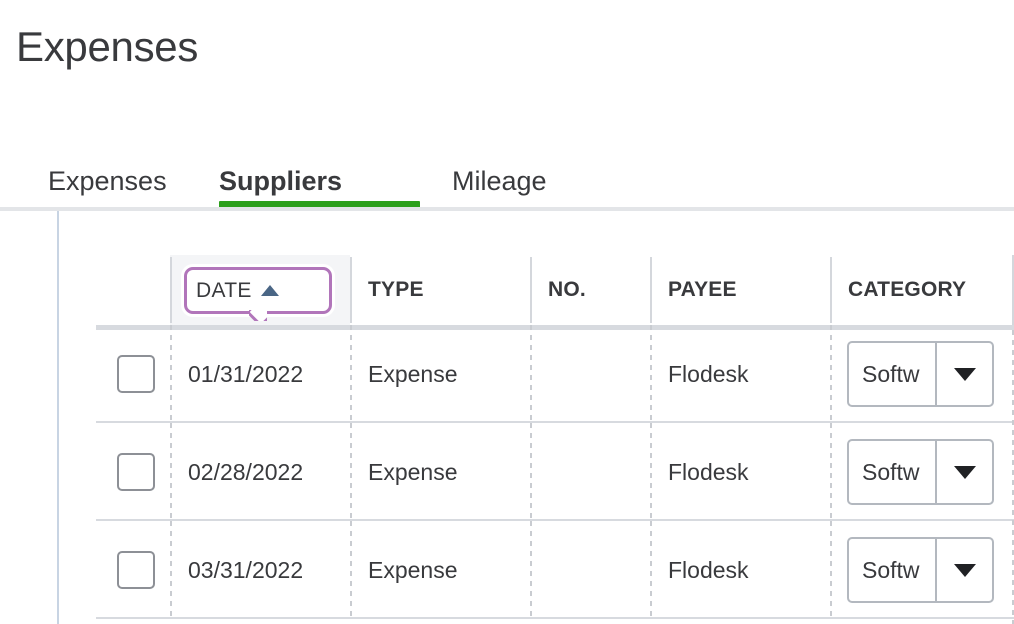 The image size is (1014, 624). What do you see at coordinates (590, 290) in the screenshot?
I see `header-cell-no: NO.` at bounding box center [590, 290].